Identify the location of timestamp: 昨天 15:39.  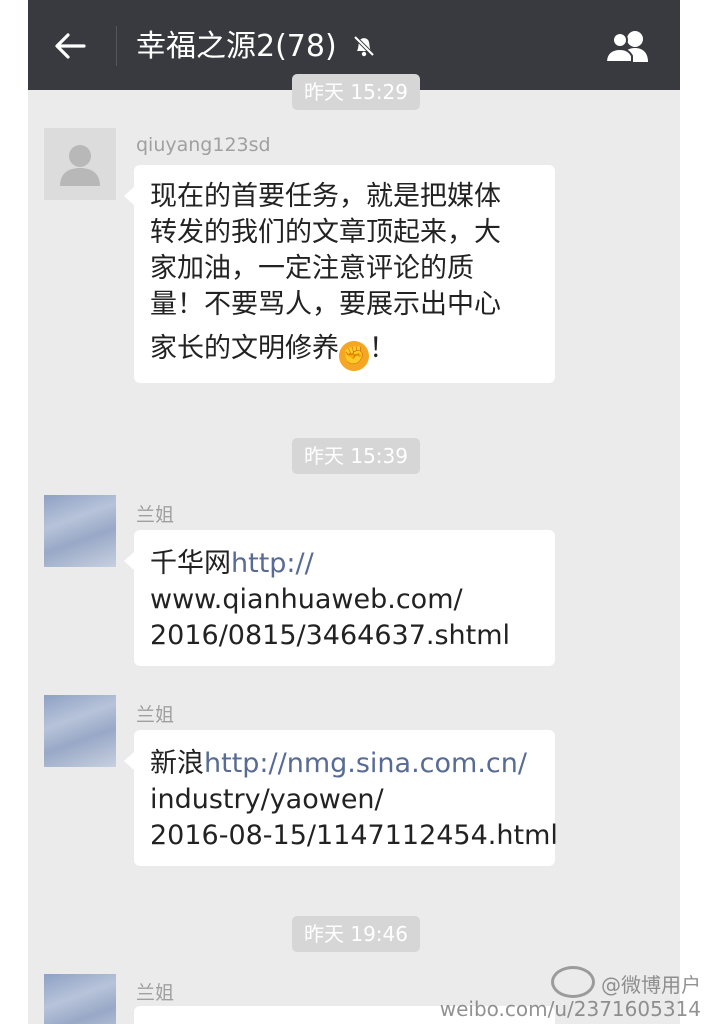
(356, 456).